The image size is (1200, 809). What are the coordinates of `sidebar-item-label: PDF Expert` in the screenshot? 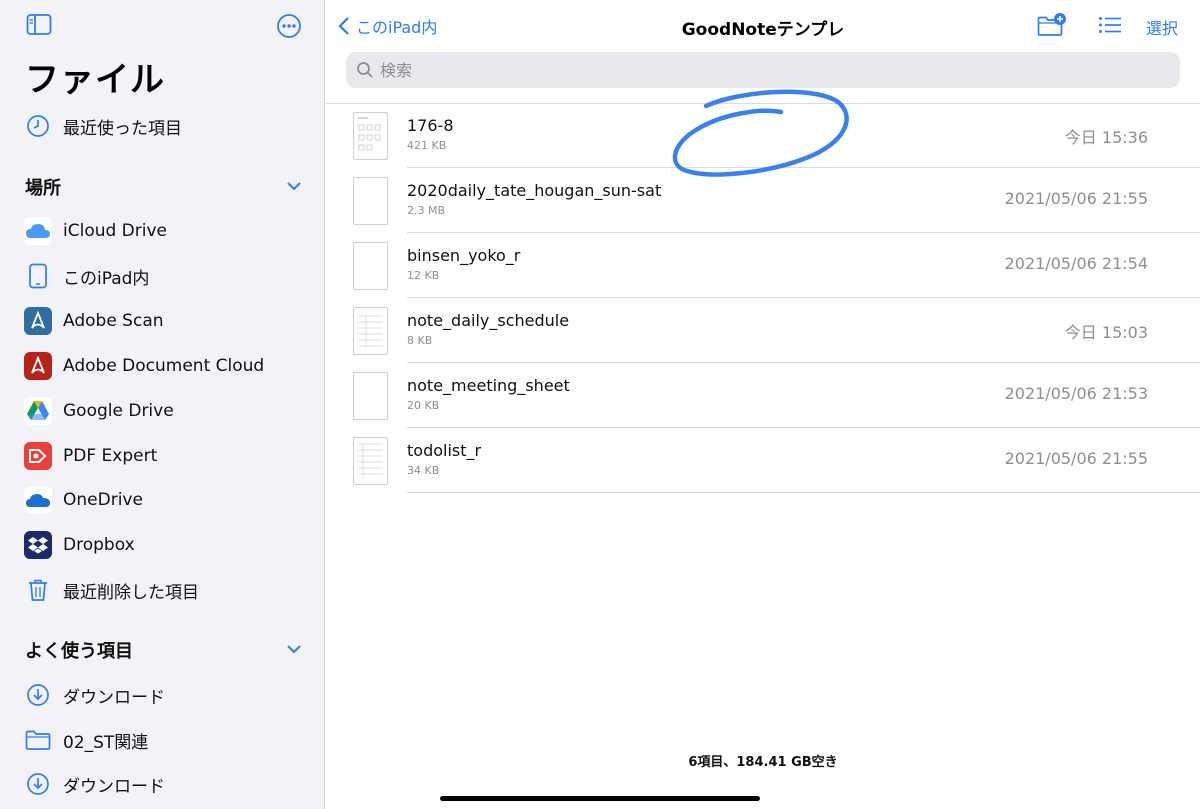 It's located at (110, 456).